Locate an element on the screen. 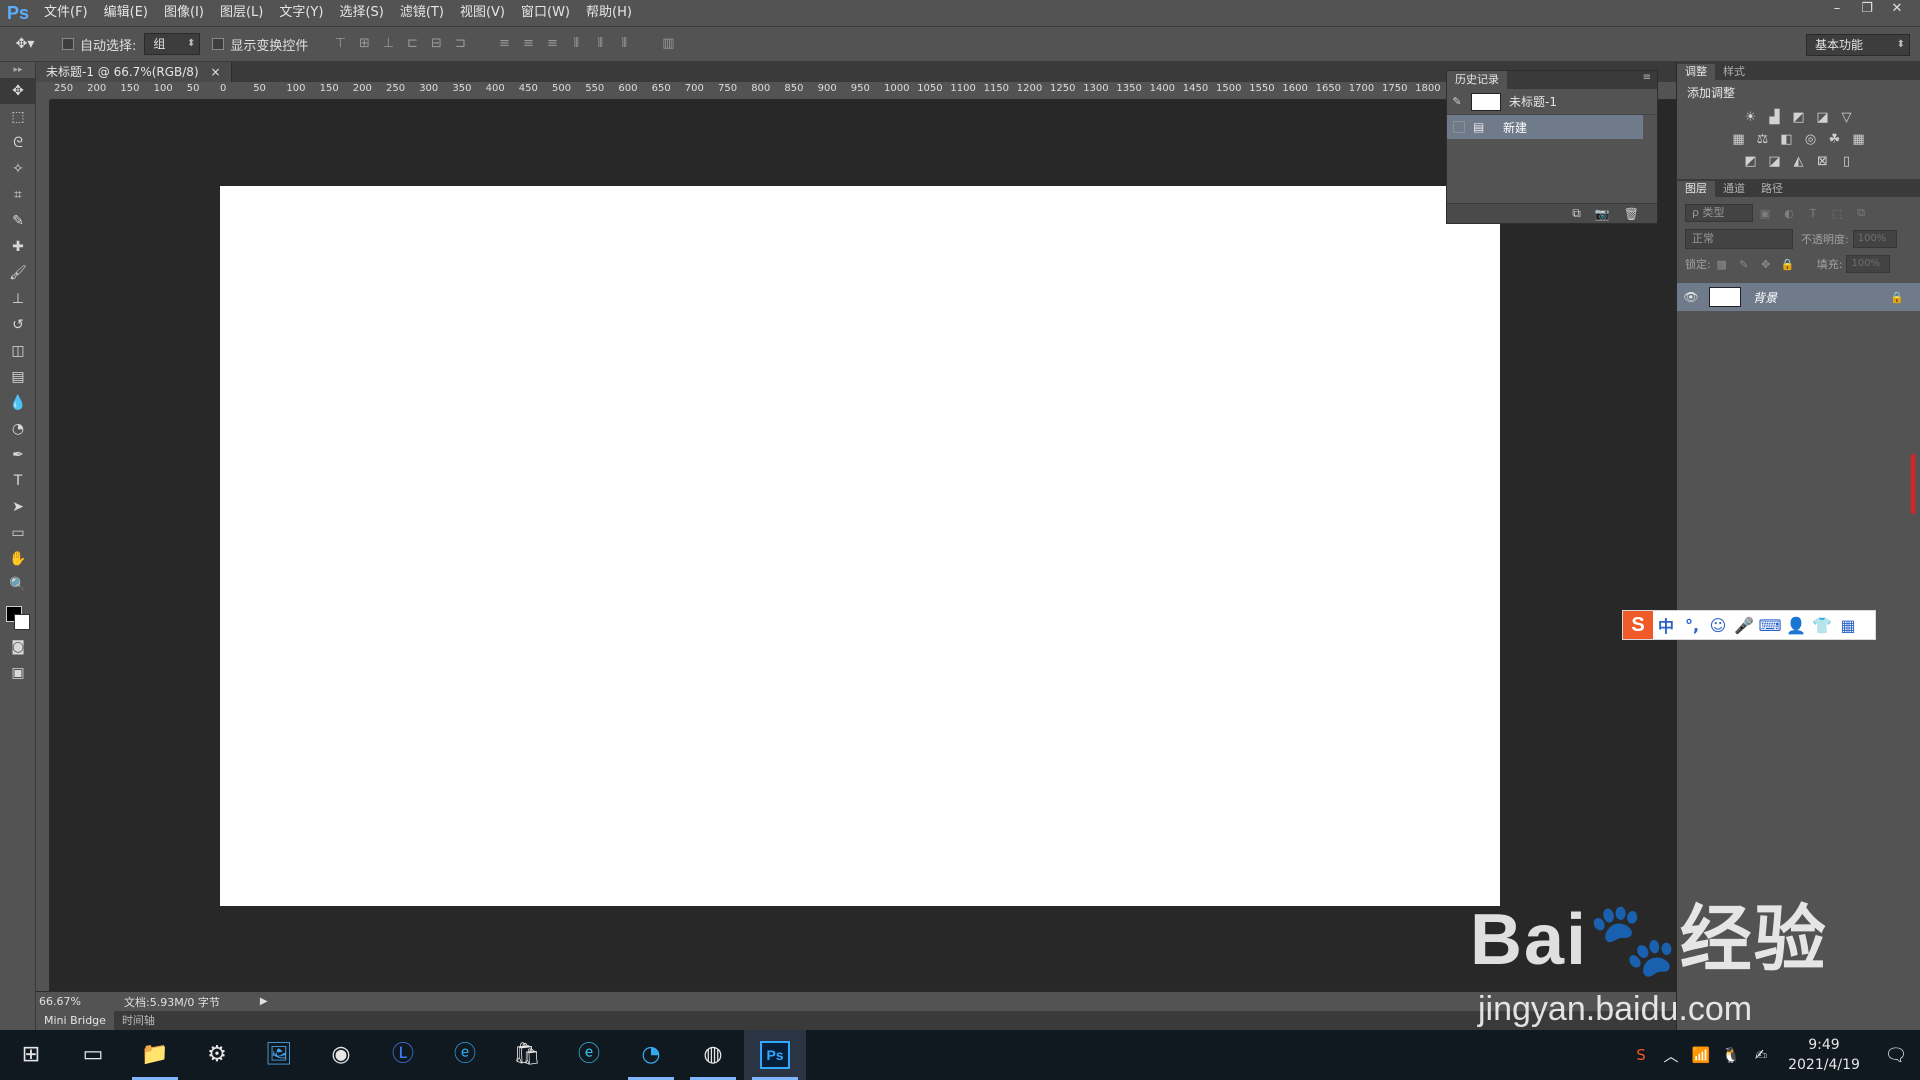 The height and width of the screenshot is (1080, 1920). menu-type: 文字(Y) is located at coordinates (301, 13).